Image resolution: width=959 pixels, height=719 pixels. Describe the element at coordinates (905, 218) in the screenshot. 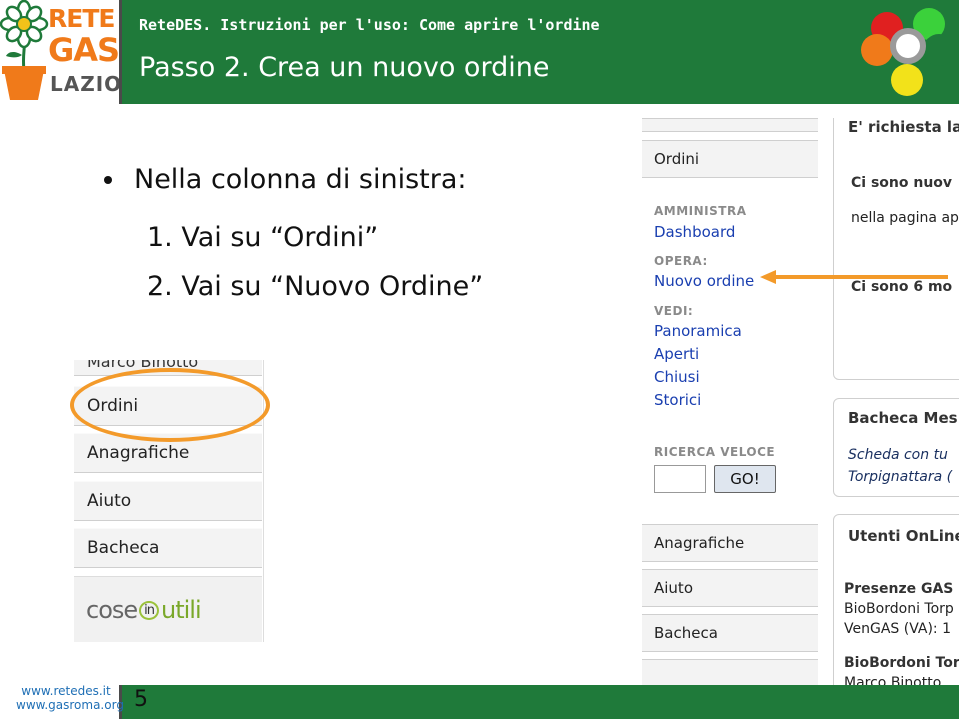

I see `rs-panel-richiesta-line2: nella pagina ap` at that location.